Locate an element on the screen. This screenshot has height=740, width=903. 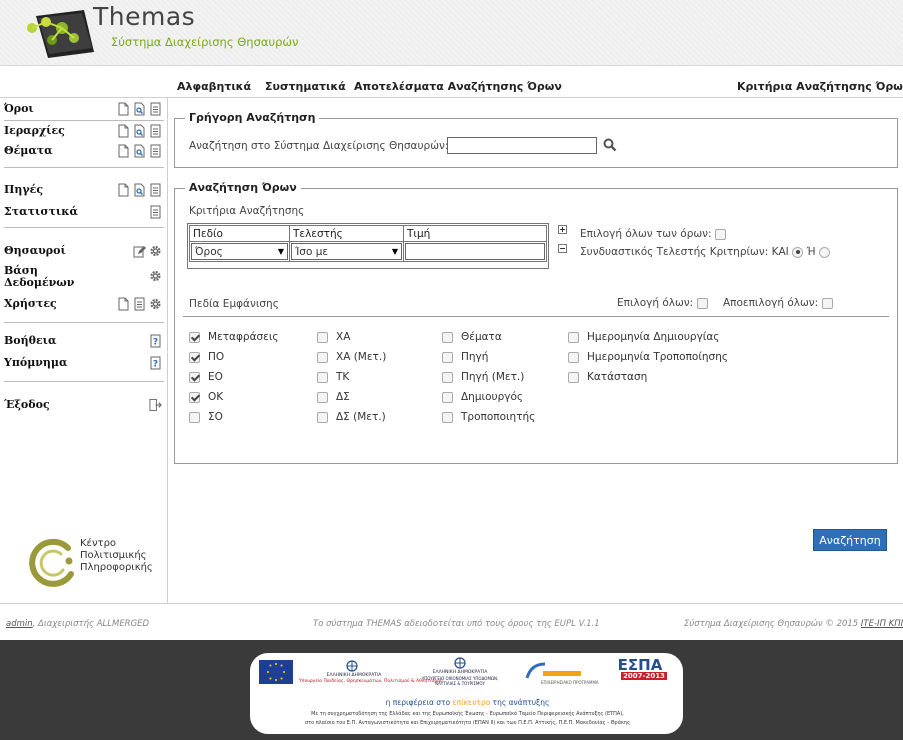
sidebar-item-legend: Υπόμνημα ? is located at coordinates (84, 364).